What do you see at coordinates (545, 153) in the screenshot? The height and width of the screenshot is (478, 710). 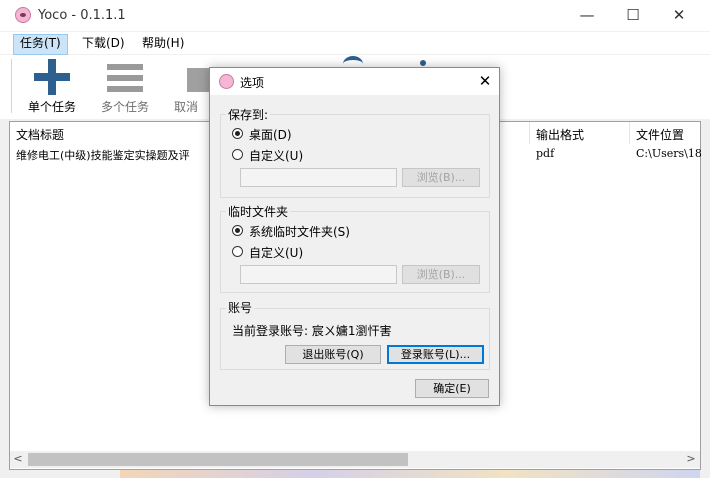 I see `row-format-cell: pdf` at bounding box center [545, 153].